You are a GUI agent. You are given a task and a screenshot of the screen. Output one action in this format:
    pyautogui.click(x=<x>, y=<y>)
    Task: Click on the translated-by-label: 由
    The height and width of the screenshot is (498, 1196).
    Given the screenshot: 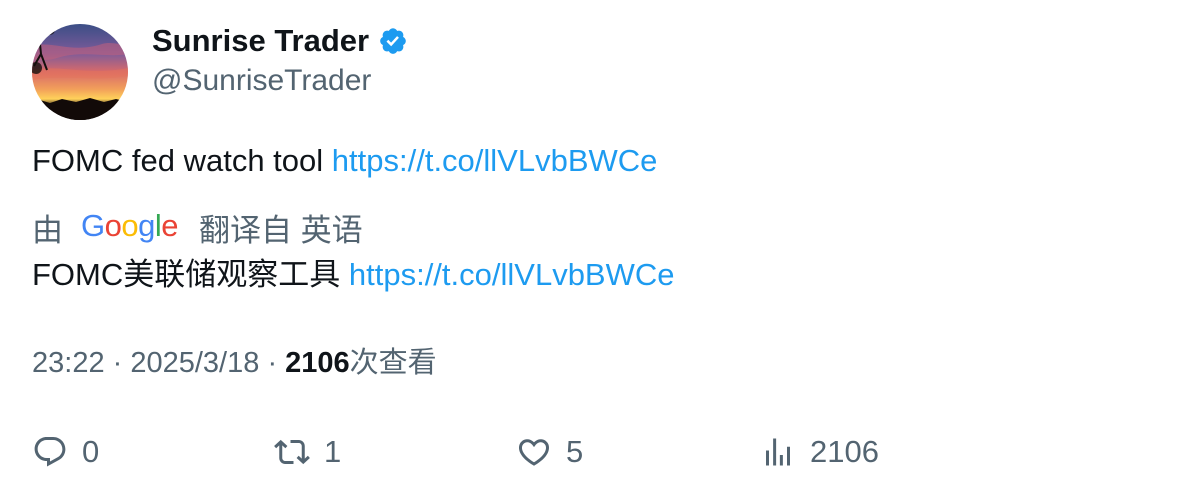 What is the action you would take?
    pyautogui.click(x=47, y=230)
    